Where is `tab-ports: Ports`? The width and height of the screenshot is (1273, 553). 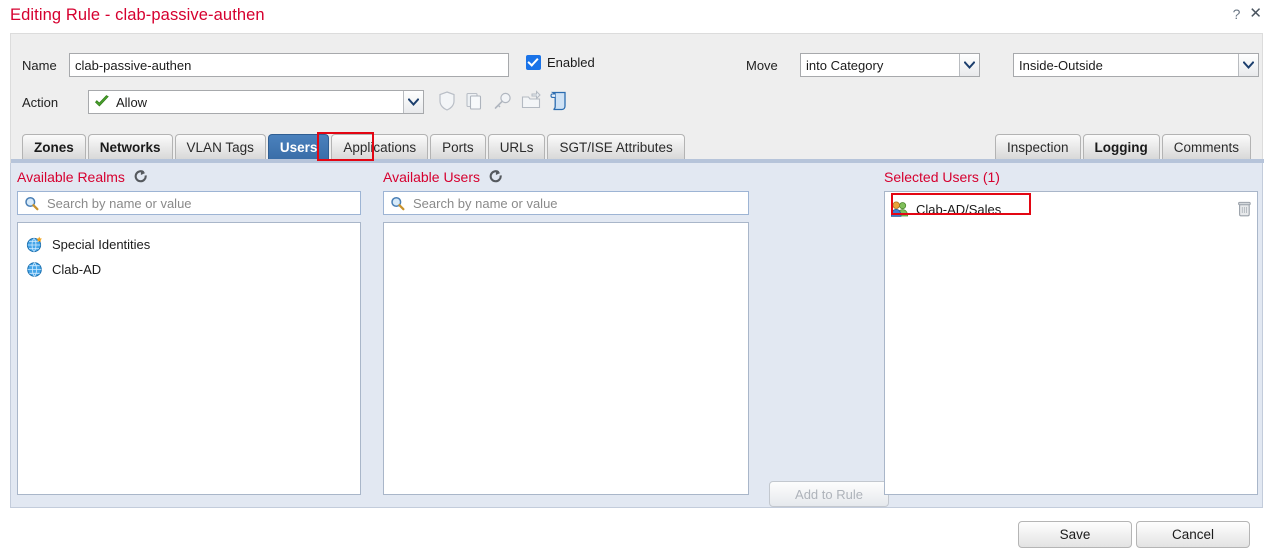
tab-ports: Ports is located at coordinates (458, 146).